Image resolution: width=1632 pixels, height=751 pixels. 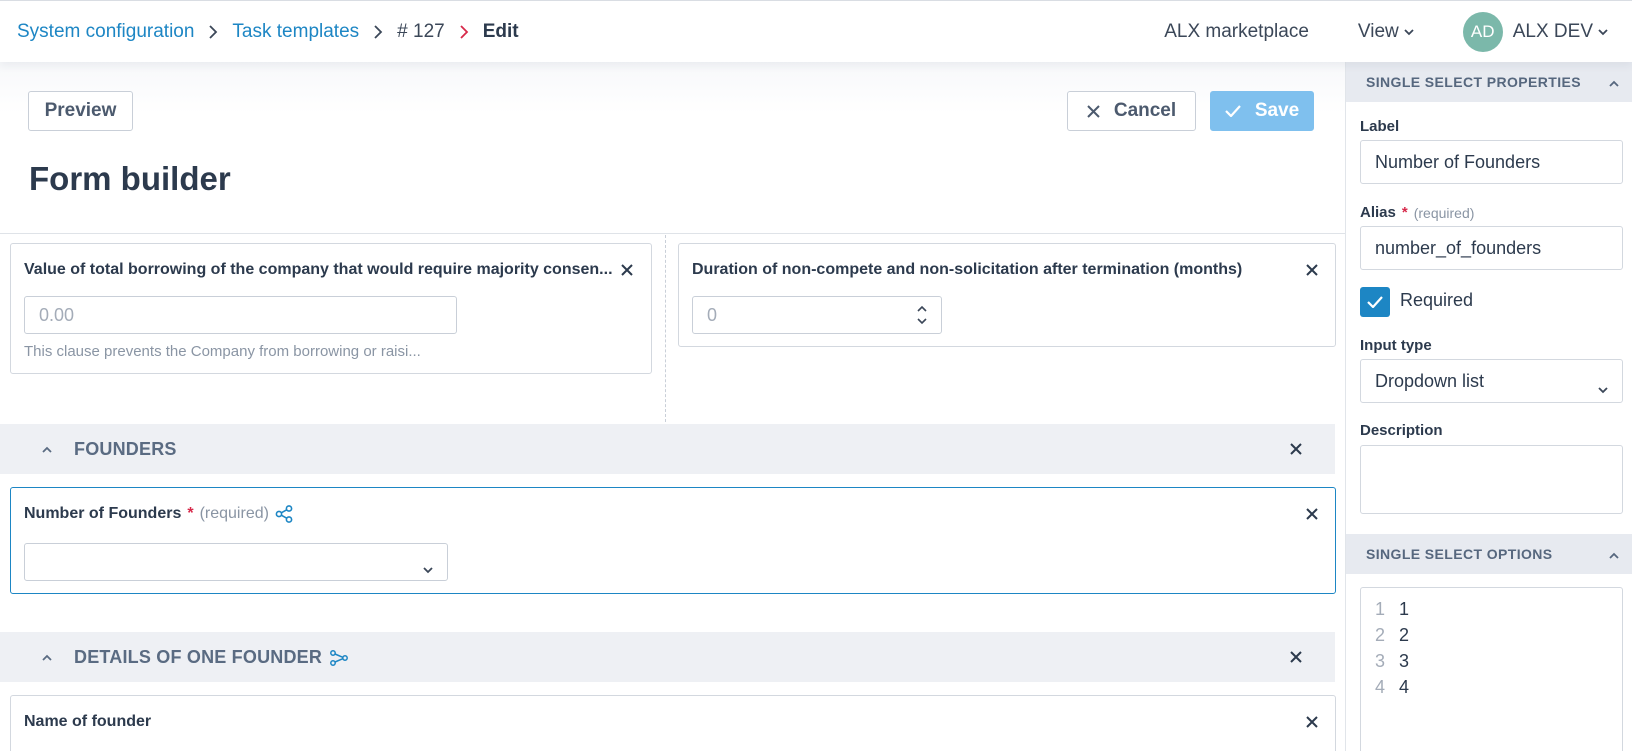 I want to click on number-of-founders-select, so click(x=236, y=562).